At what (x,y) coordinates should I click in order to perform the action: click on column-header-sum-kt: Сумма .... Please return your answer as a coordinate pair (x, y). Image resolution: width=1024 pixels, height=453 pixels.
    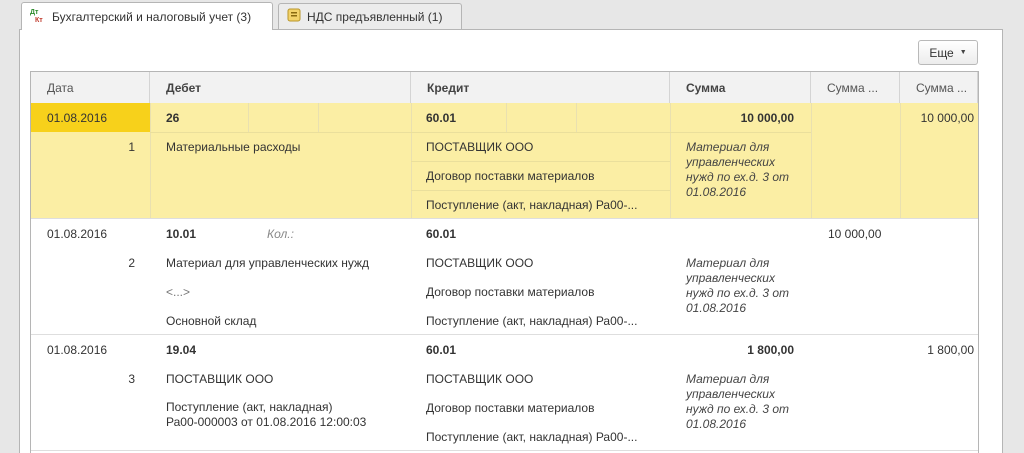
    Looking at the image, I should click on (939, 87).